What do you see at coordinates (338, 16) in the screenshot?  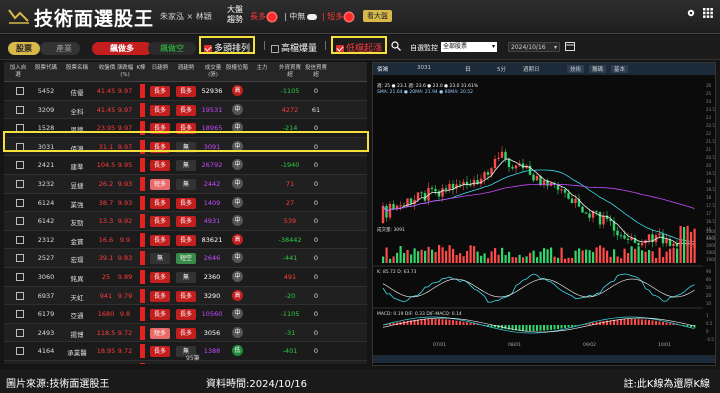 I see `short-trend: | 短多` at bounding box center [338, 16].